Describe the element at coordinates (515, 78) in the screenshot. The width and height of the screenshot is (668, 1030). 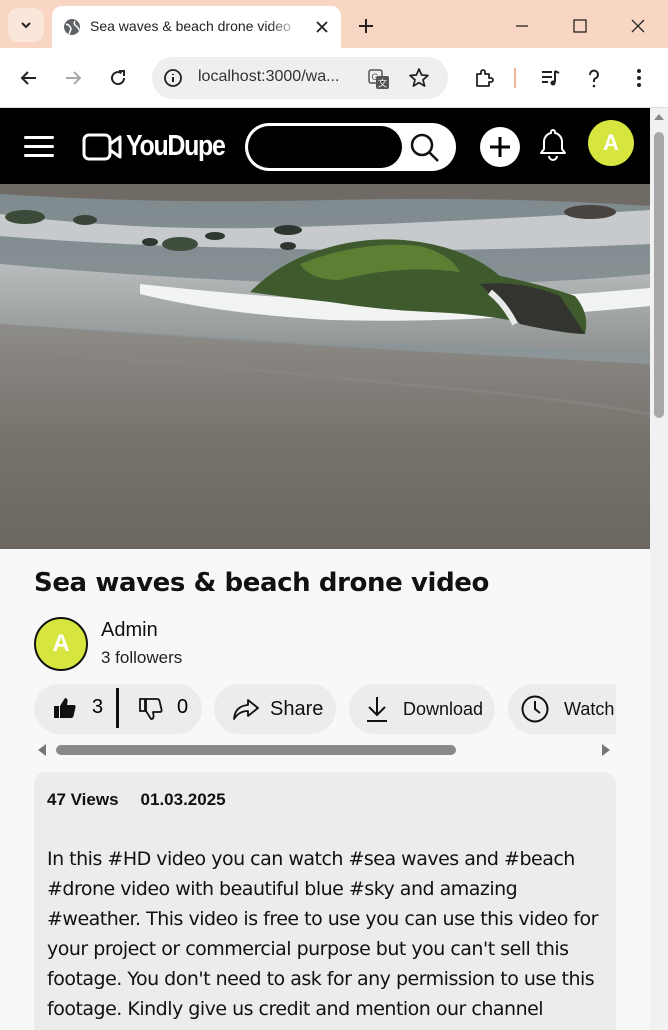
I see `toolbar-separator` at that location.